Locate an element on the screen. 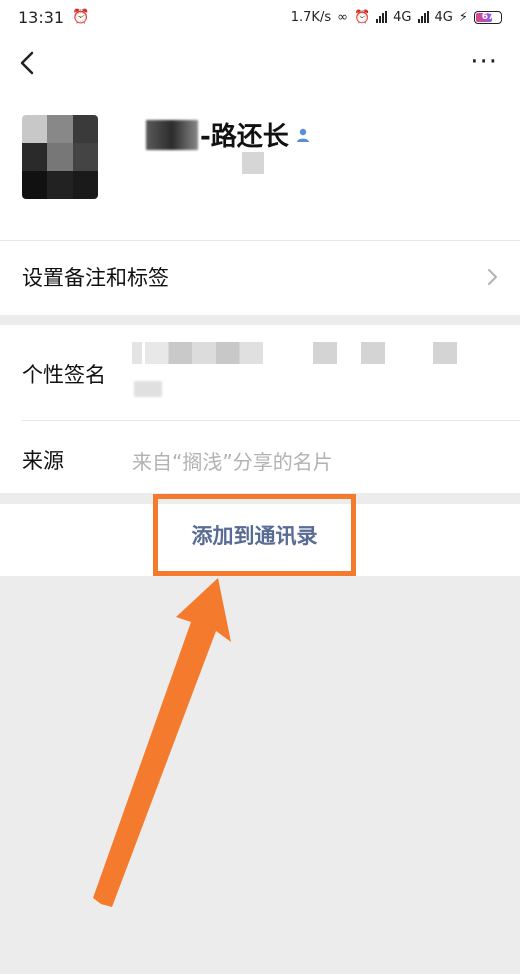 The width and height of the screenshot is (520, 974). network-type-1: 4G is located at coordinates (402, 17).